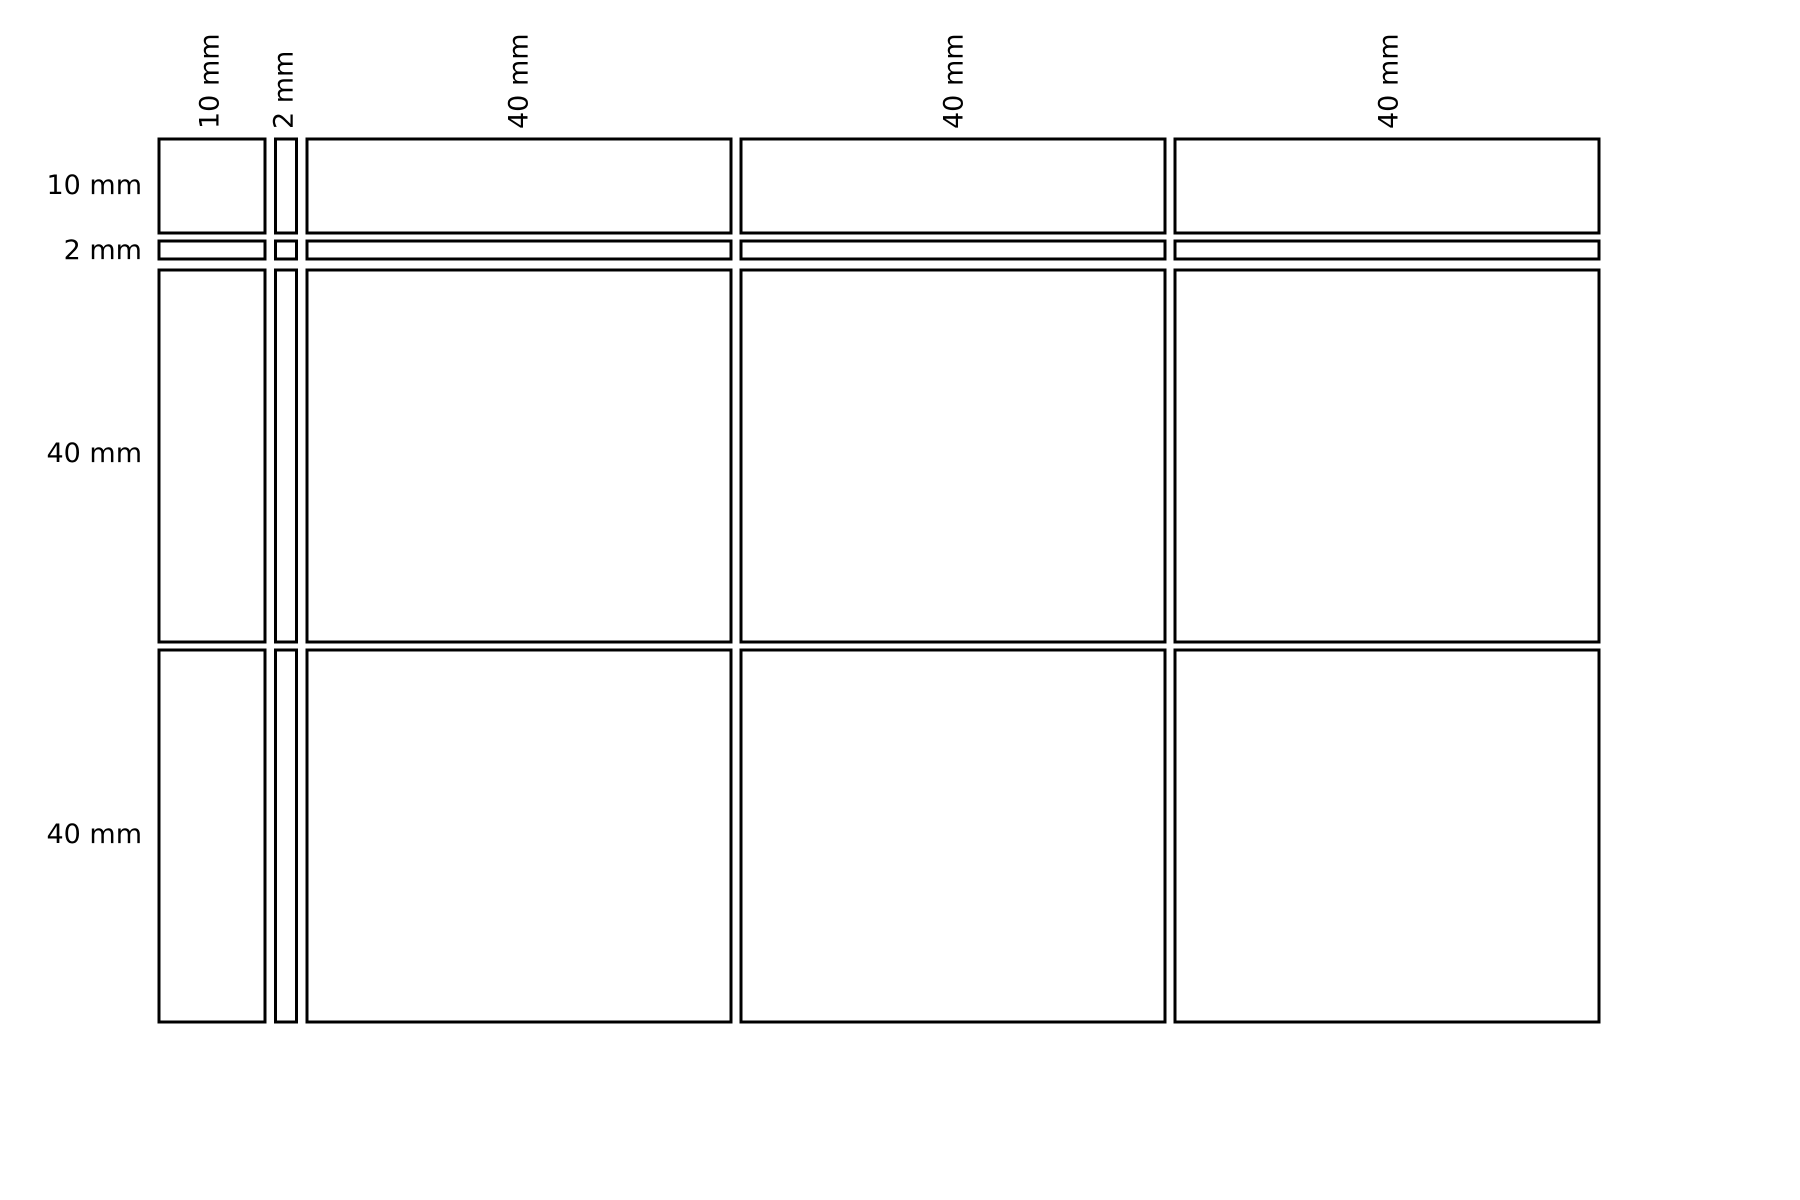  What do you see at coordinates (212, 456) in the screenshot?
I see `grid-cell-r3-c1` at bounding box center [212, 456].